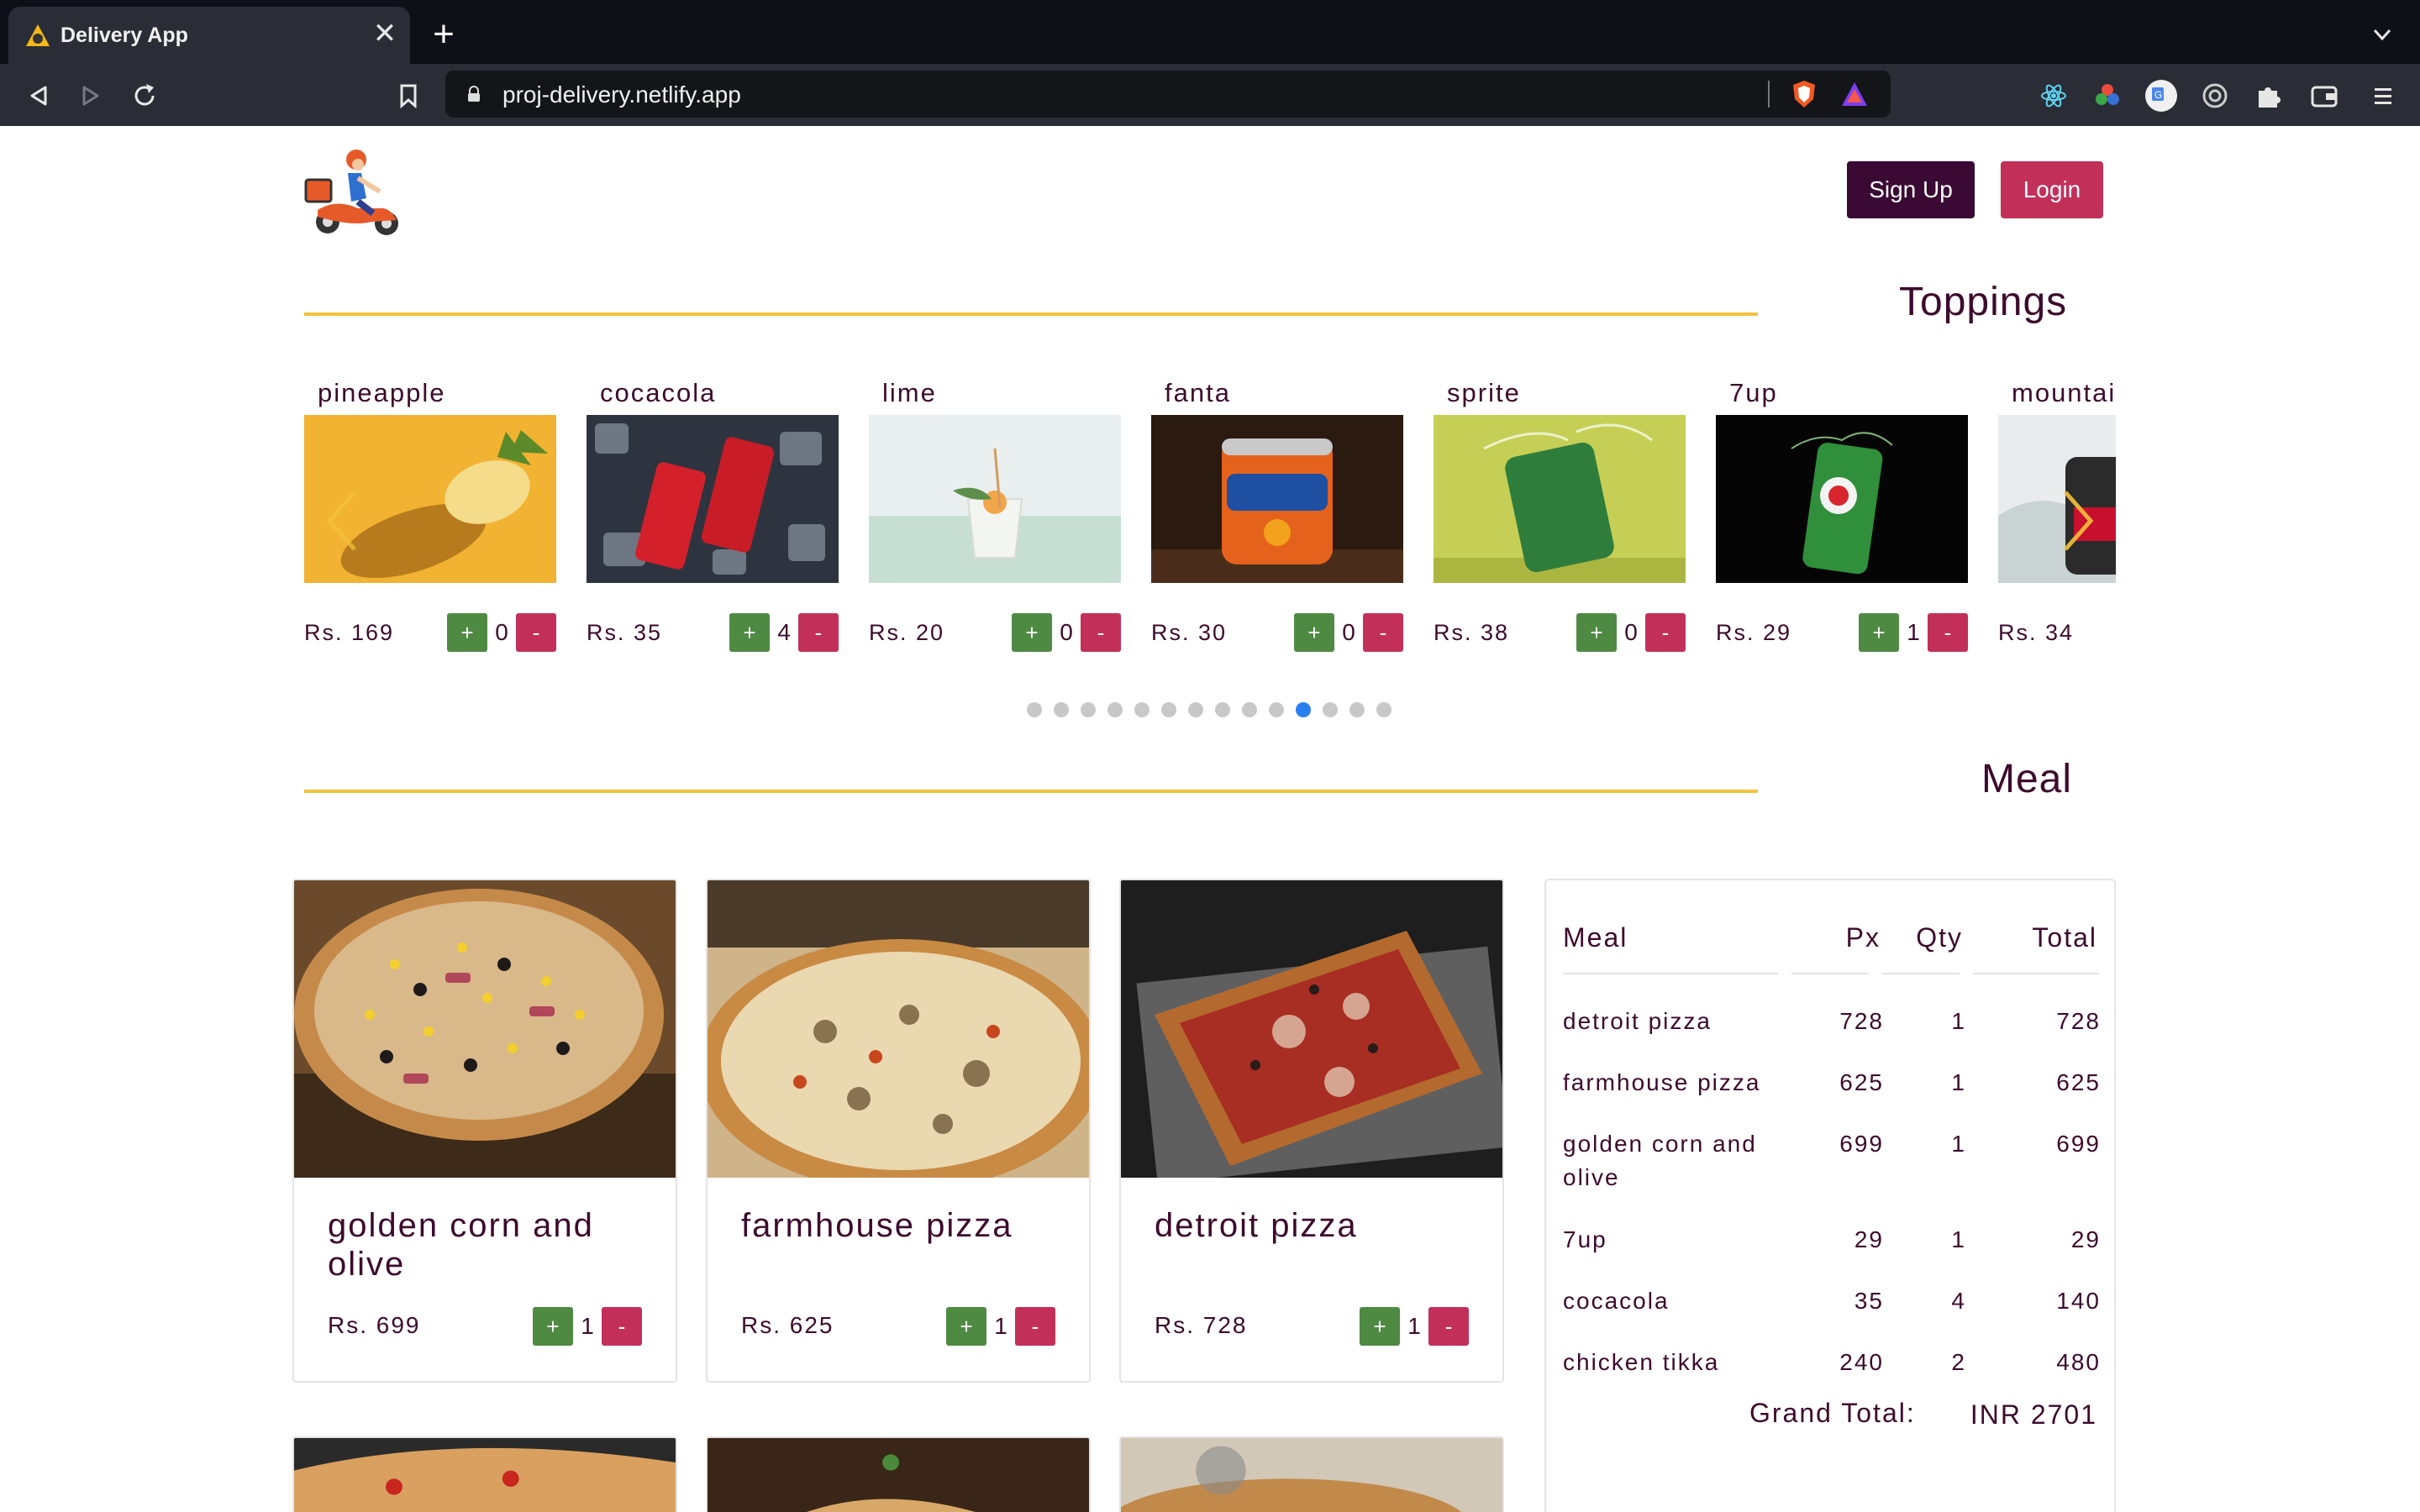 The width and height of the screenshot is (2420, 1512). What do you see at coordinates (1277, 517) in the screenshot?
I see `topping-card: fanta Rs. 30 + 0 -` at bounding box center [1277, 517].